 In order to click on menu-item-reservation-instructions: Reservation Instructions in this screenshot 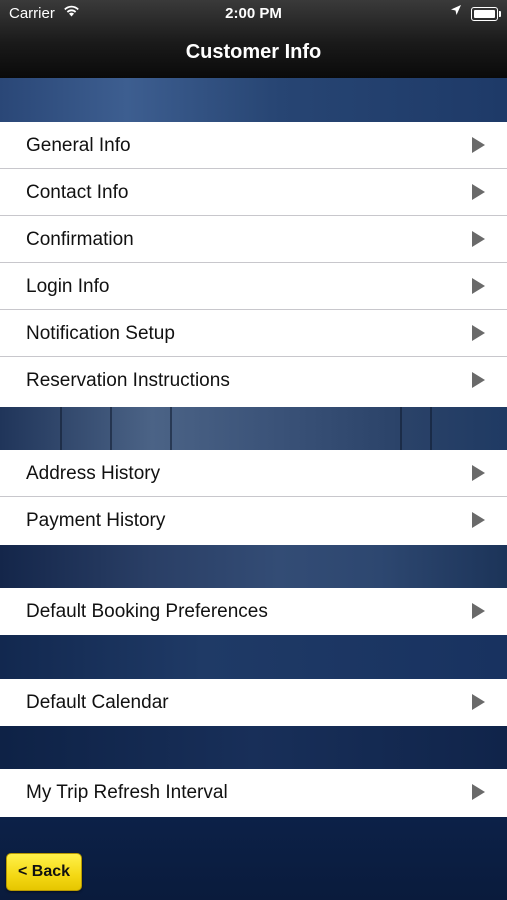, I will do `click(253, 380)`.